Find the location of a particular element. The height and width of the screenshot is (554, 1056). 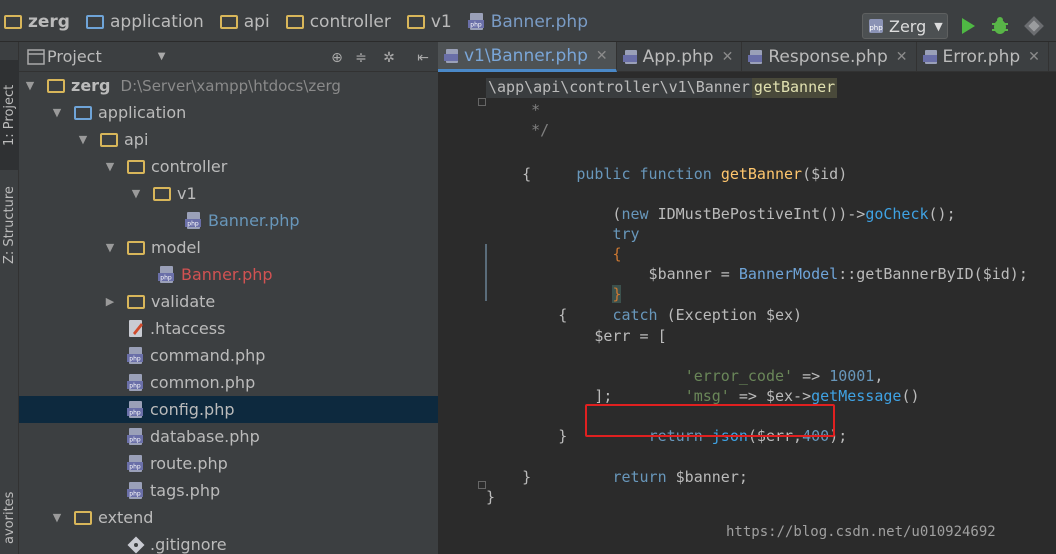

tree-item-zerg: ▼ zerg D:\Server\xampp\htdocs\zerg is located at coordinates (228, 85).